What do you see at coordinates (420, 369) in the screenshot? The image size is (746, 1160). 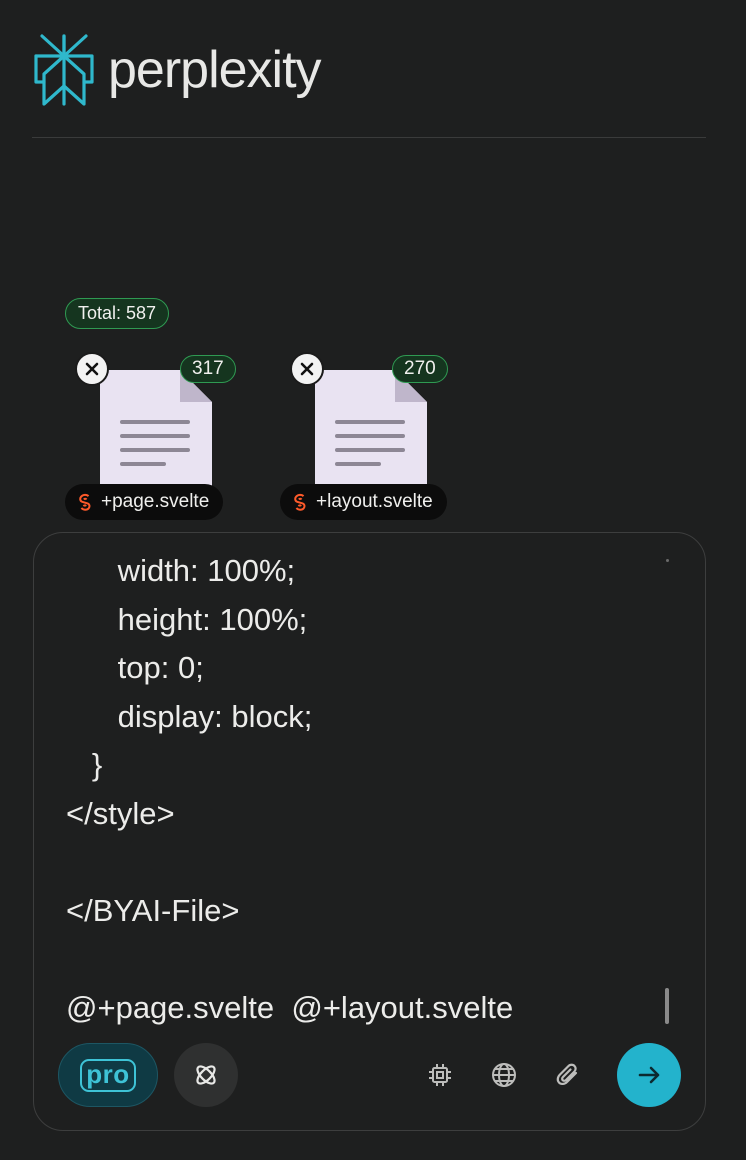 I see `token-count-badge: 270` at bounding box center [420, 369].